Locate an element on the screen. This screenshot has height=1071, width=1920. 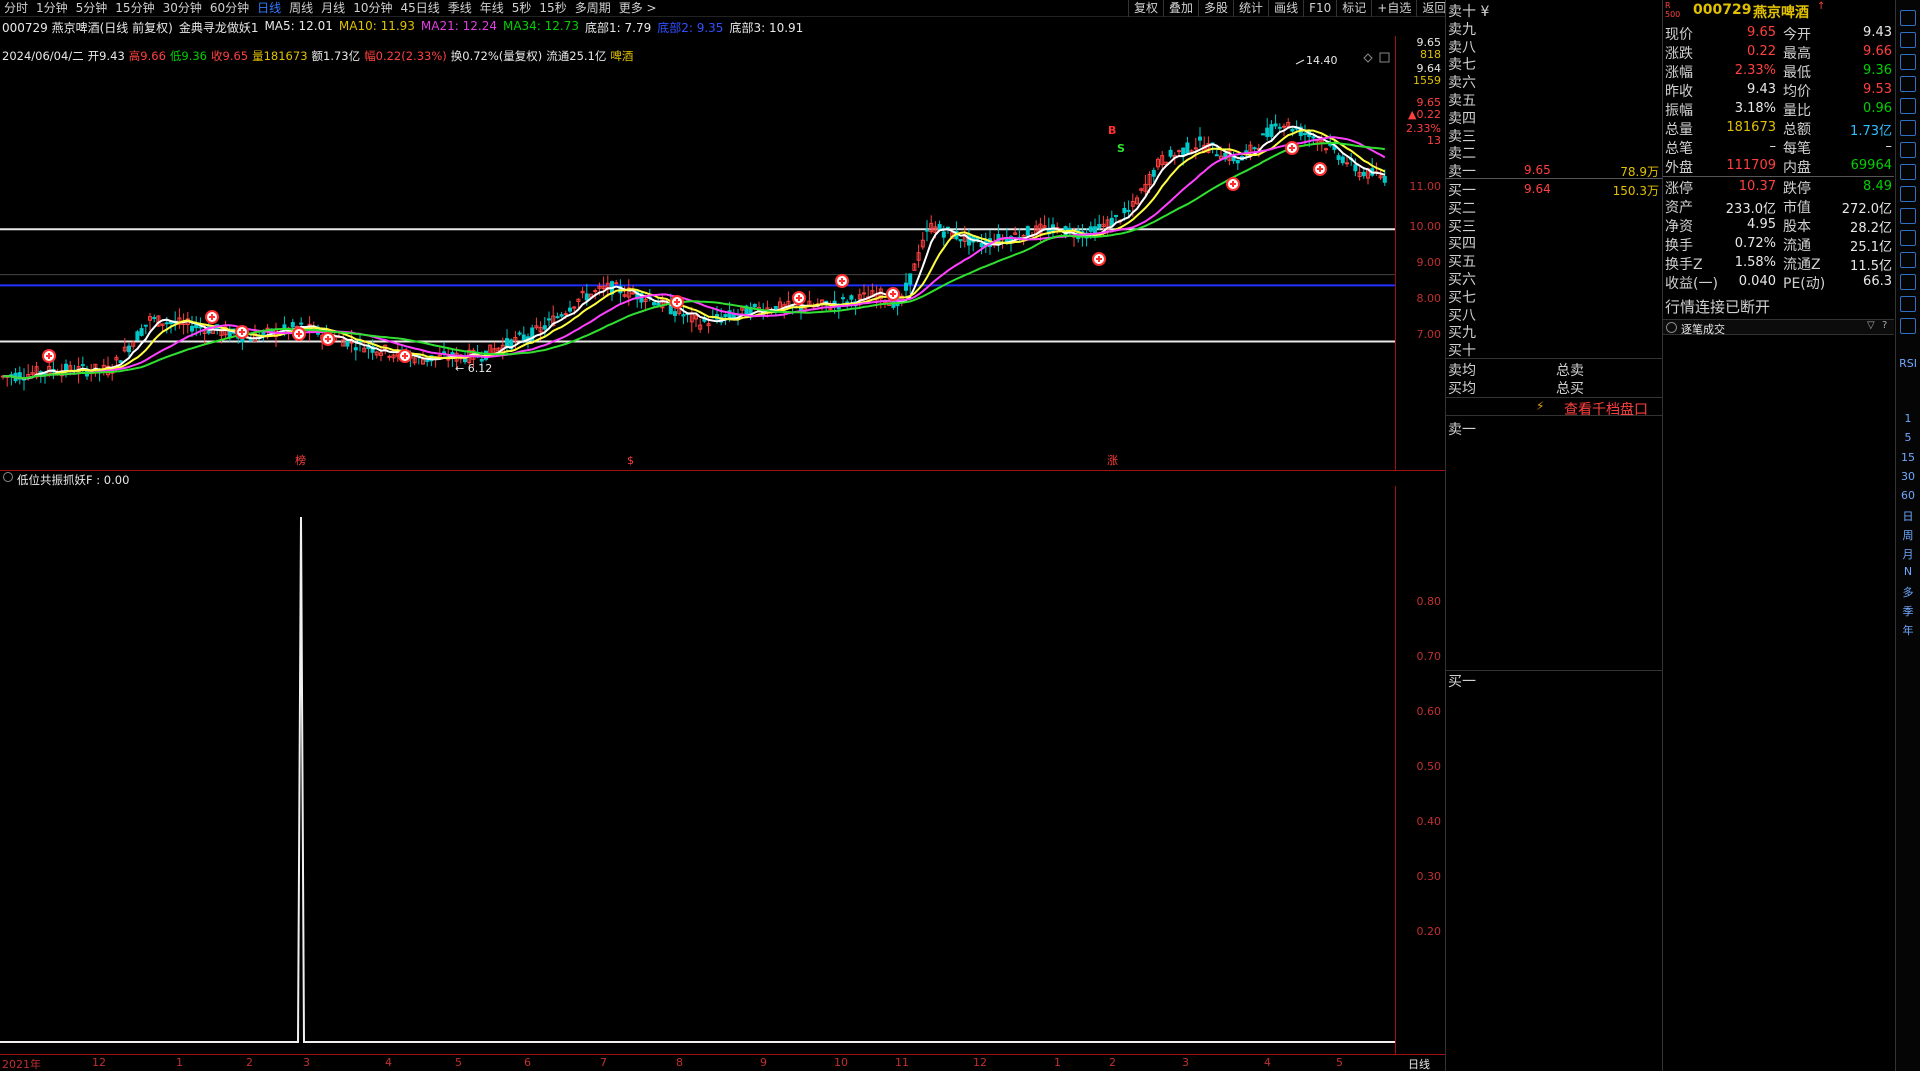
bid-level: 买三 is located at coordinates (1554, 225).